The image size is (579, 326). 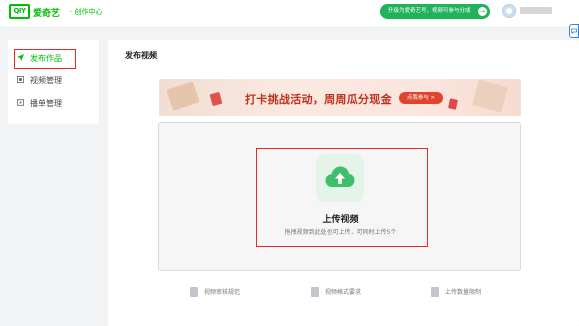 What do you see at coordinates (574, 31) in the screenshot?
I see `chat-icon` at bounding box center [574, 31].